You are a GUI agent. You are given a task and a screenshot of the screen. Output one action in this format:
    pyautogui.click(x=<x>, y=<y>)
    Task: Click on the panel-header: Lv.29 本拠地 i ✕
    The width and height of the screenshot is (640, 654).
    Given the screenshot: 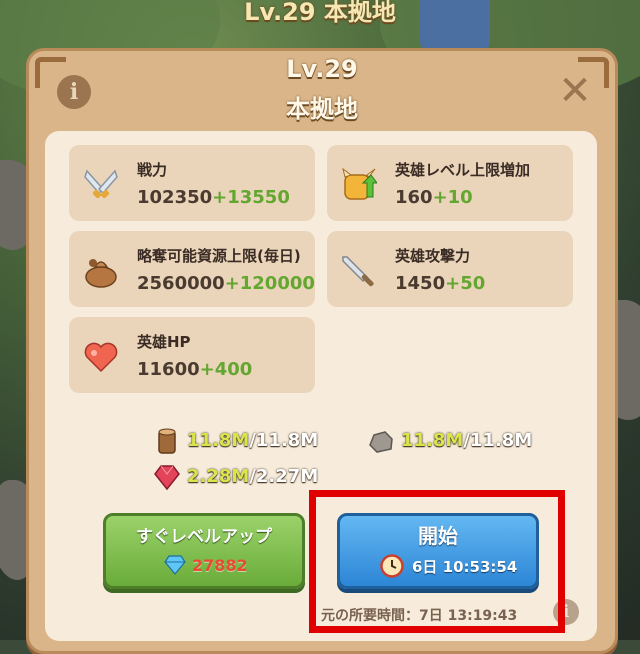 What is the action you would take?
    pyautogui.click(x=322, y=92)
    